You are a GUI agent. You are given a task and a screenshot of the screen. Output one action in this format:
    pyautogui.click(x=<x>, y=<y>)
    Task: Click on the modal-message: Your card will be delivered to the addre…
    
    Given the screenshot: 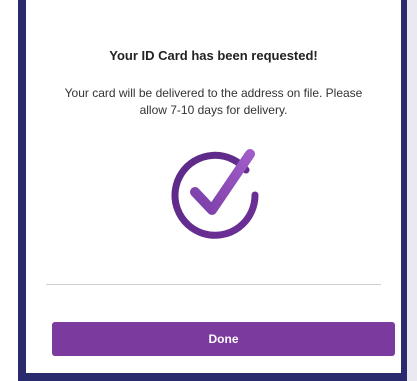 What is the action you would take?
    pyautogui.click(x=213, y=101)
    